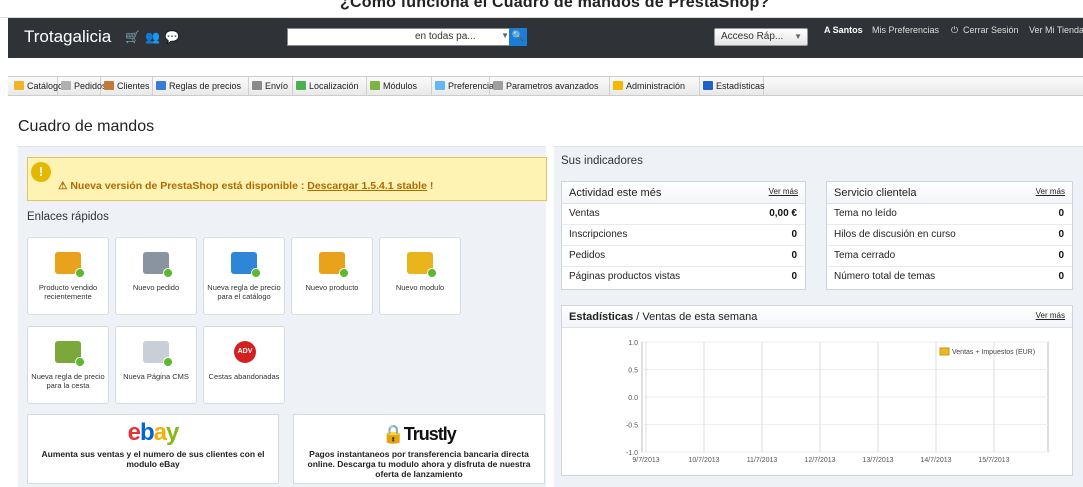 This screenshot has width=1083, height=487. I want to click on indicator-row: Tema cerrado 0, so click(949, 256).